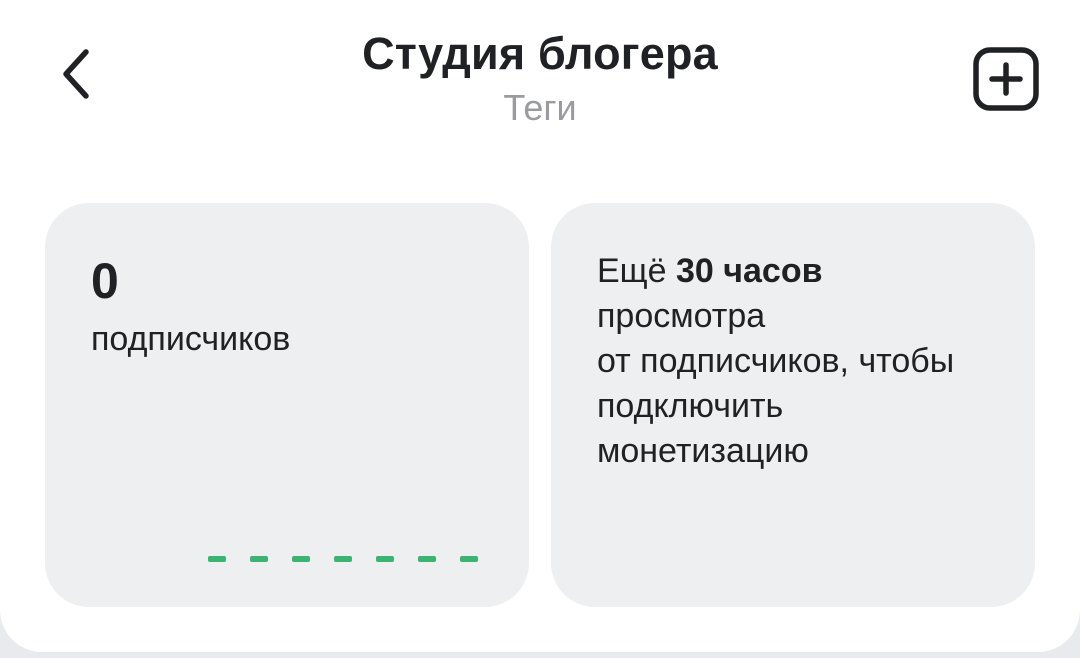 Image resolution: width=1080 pixels, height=658 pixels. Describe the element at coordinates (540, 107) in the screenshot. I see `page-subtitle: Теги` at that location.